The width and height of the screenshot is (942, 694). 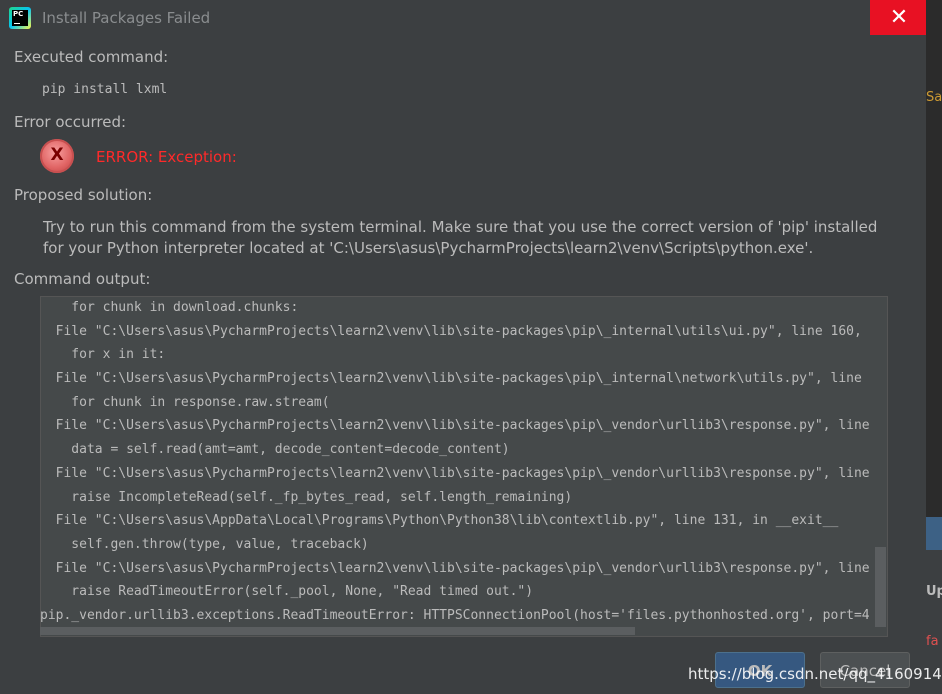 I want to click on proposed-solution-label: Proposed solution:, so click(x=83, y=195).